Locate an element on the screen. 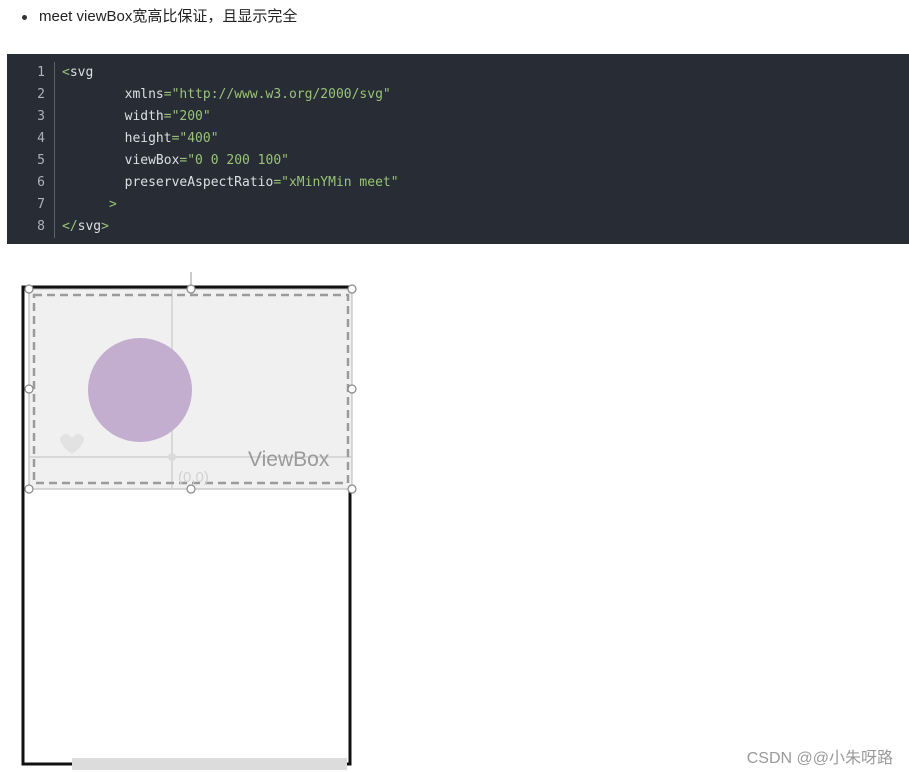  code-line: viewBox="0 0 200 100" is located at coordinates (230, 161).